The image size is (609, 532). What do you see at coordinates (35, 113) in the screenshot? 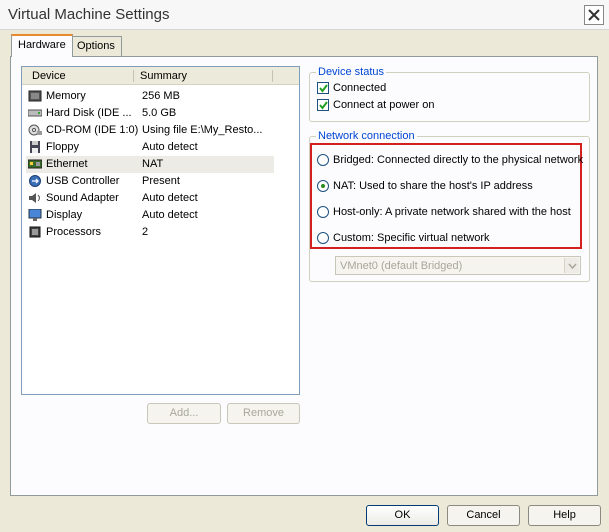
I see `hard-disk-icon` at bounding box center [35, 113].